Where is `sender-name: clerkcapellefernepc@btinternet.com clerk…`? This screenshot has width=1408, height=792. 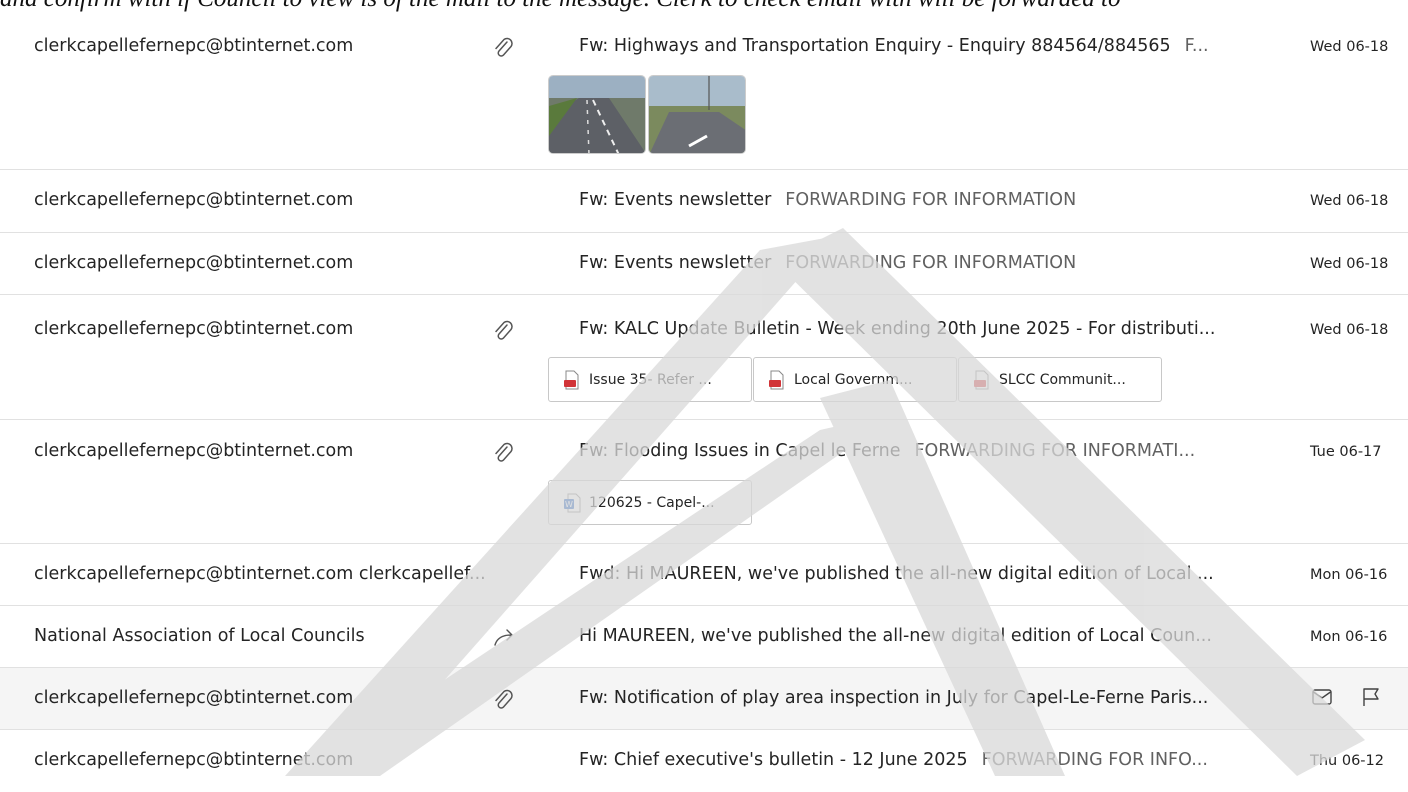 sender-name: clerkcapellefernepc@btinternet.com clerk… is located at coordinates (260, 574).